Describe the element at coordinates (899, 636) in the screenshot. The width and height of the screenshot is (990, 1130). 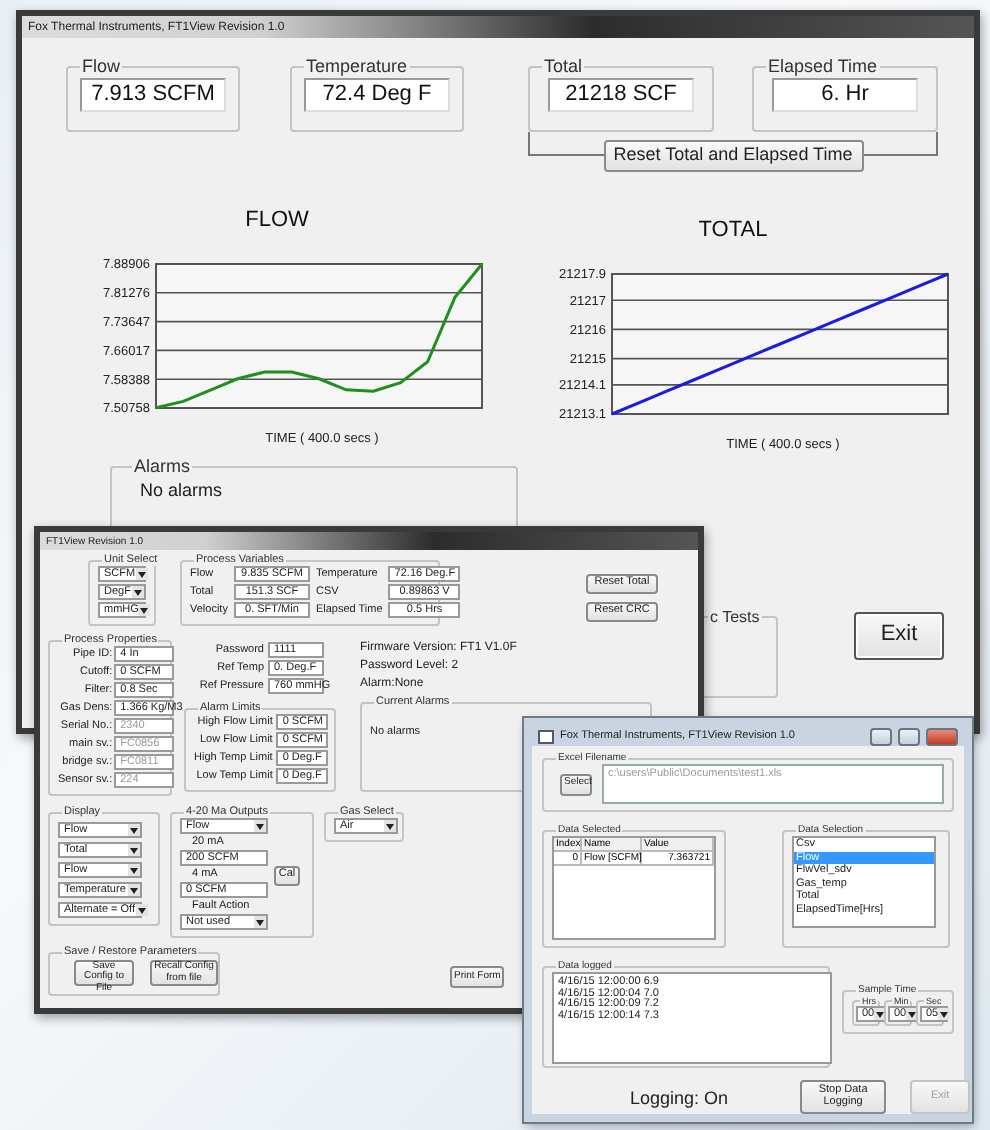
I see `exit-button: Exit` at that location.